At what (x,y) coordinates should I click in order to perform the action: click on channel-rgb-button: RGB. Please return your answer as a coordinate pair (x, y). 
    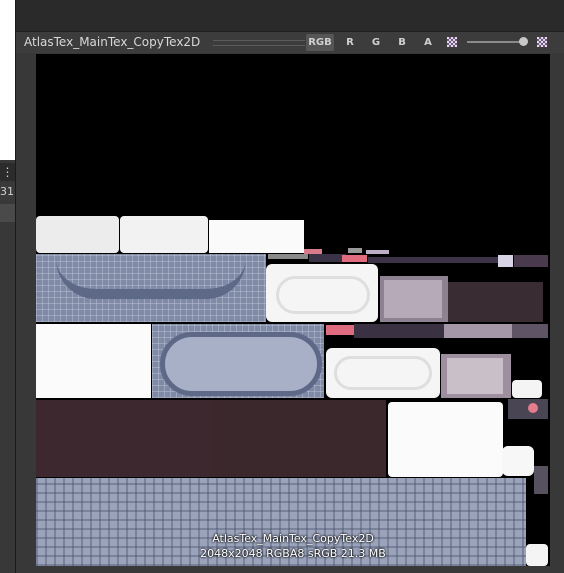
    Looking at the image, I should click on (320, 42).